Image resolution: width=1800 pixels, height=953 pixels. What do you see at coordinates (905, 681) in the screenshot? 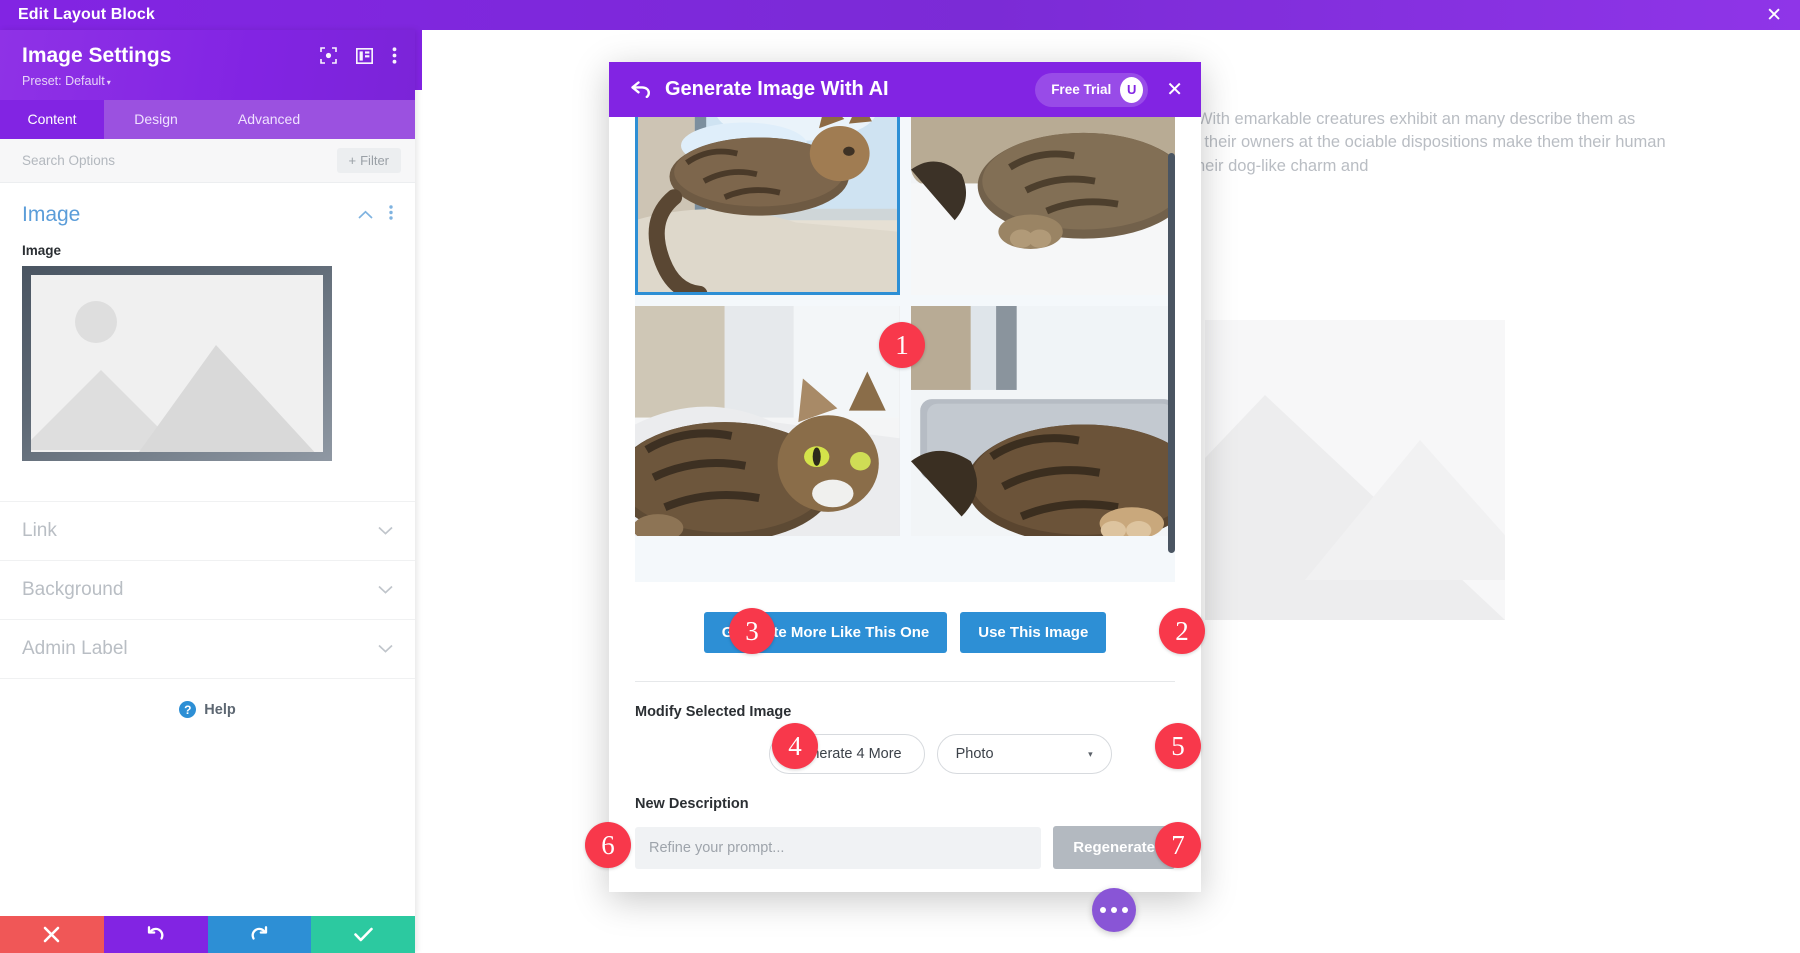
I see `divider` at bounding box center [905, 681].